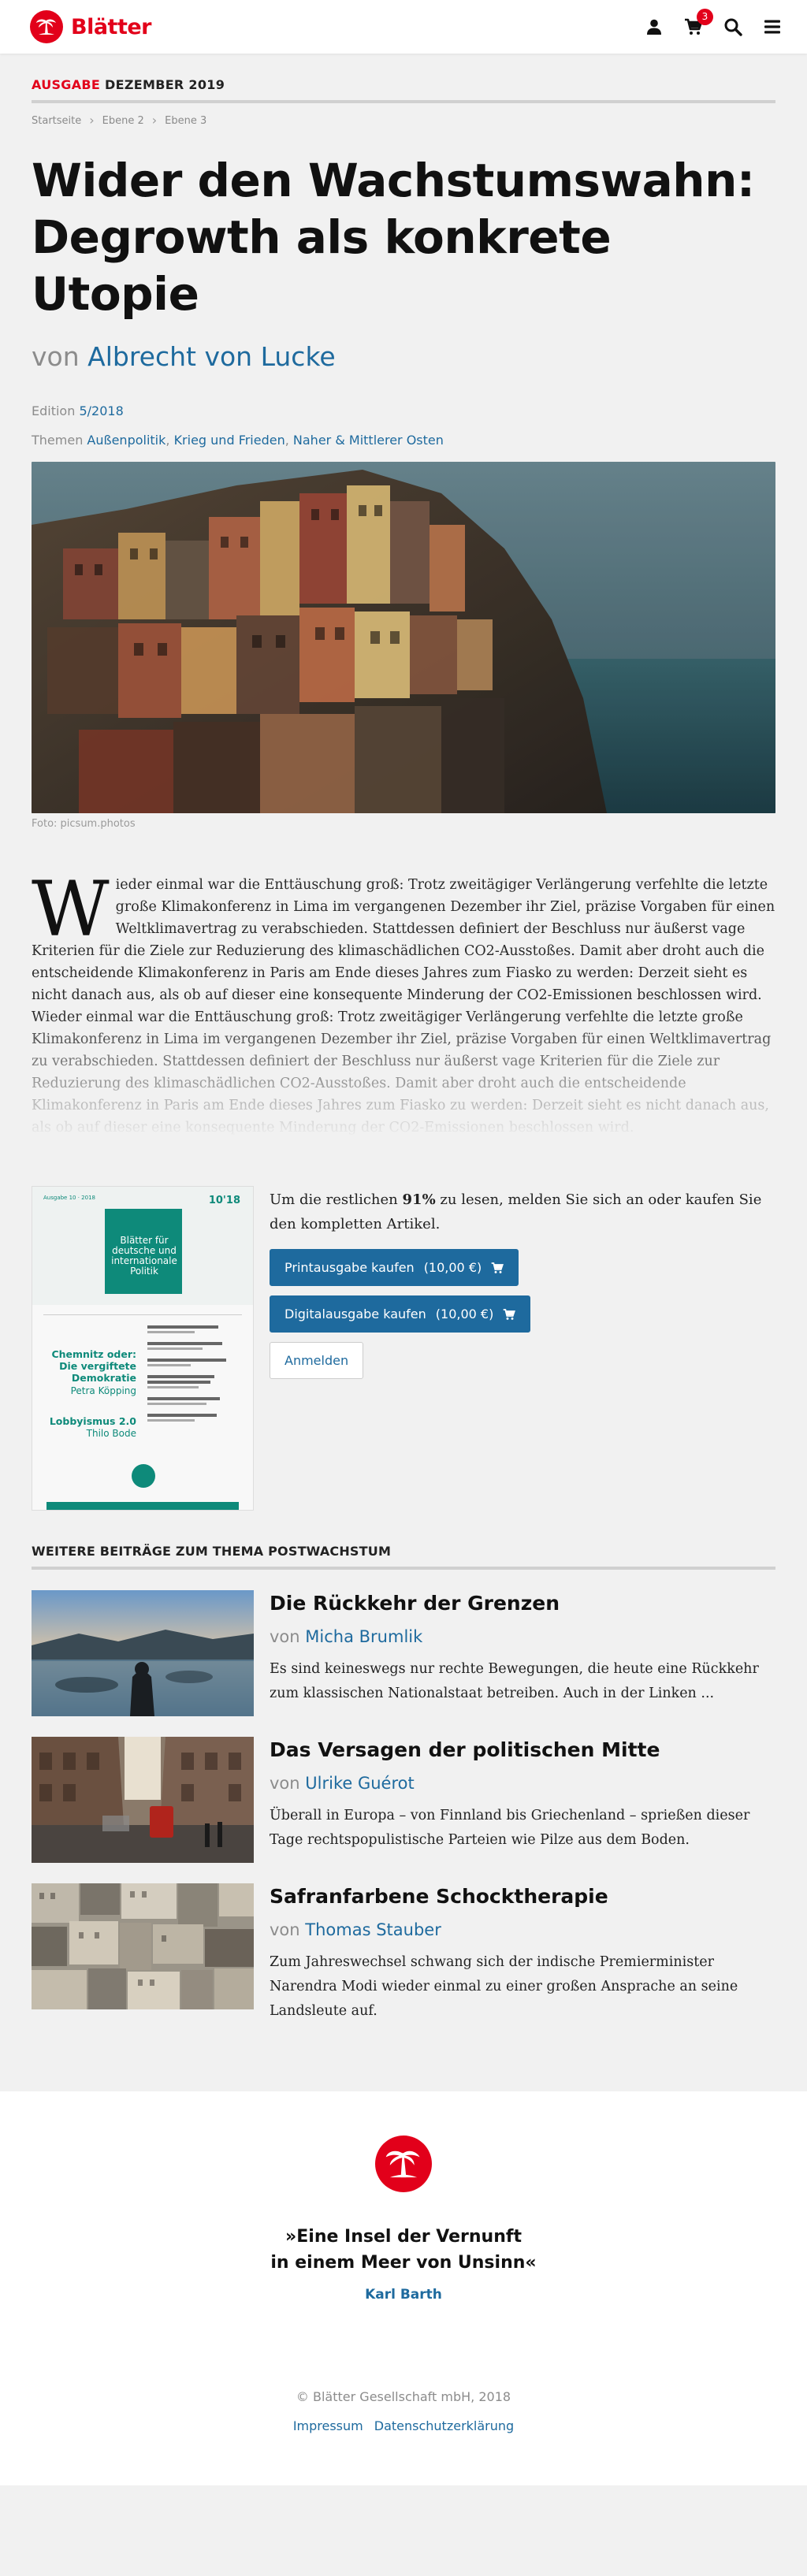 Image resolution: width=807 pixels, height=2576 pixels. I want to click on byline-prefix: von, so click(56, 356).